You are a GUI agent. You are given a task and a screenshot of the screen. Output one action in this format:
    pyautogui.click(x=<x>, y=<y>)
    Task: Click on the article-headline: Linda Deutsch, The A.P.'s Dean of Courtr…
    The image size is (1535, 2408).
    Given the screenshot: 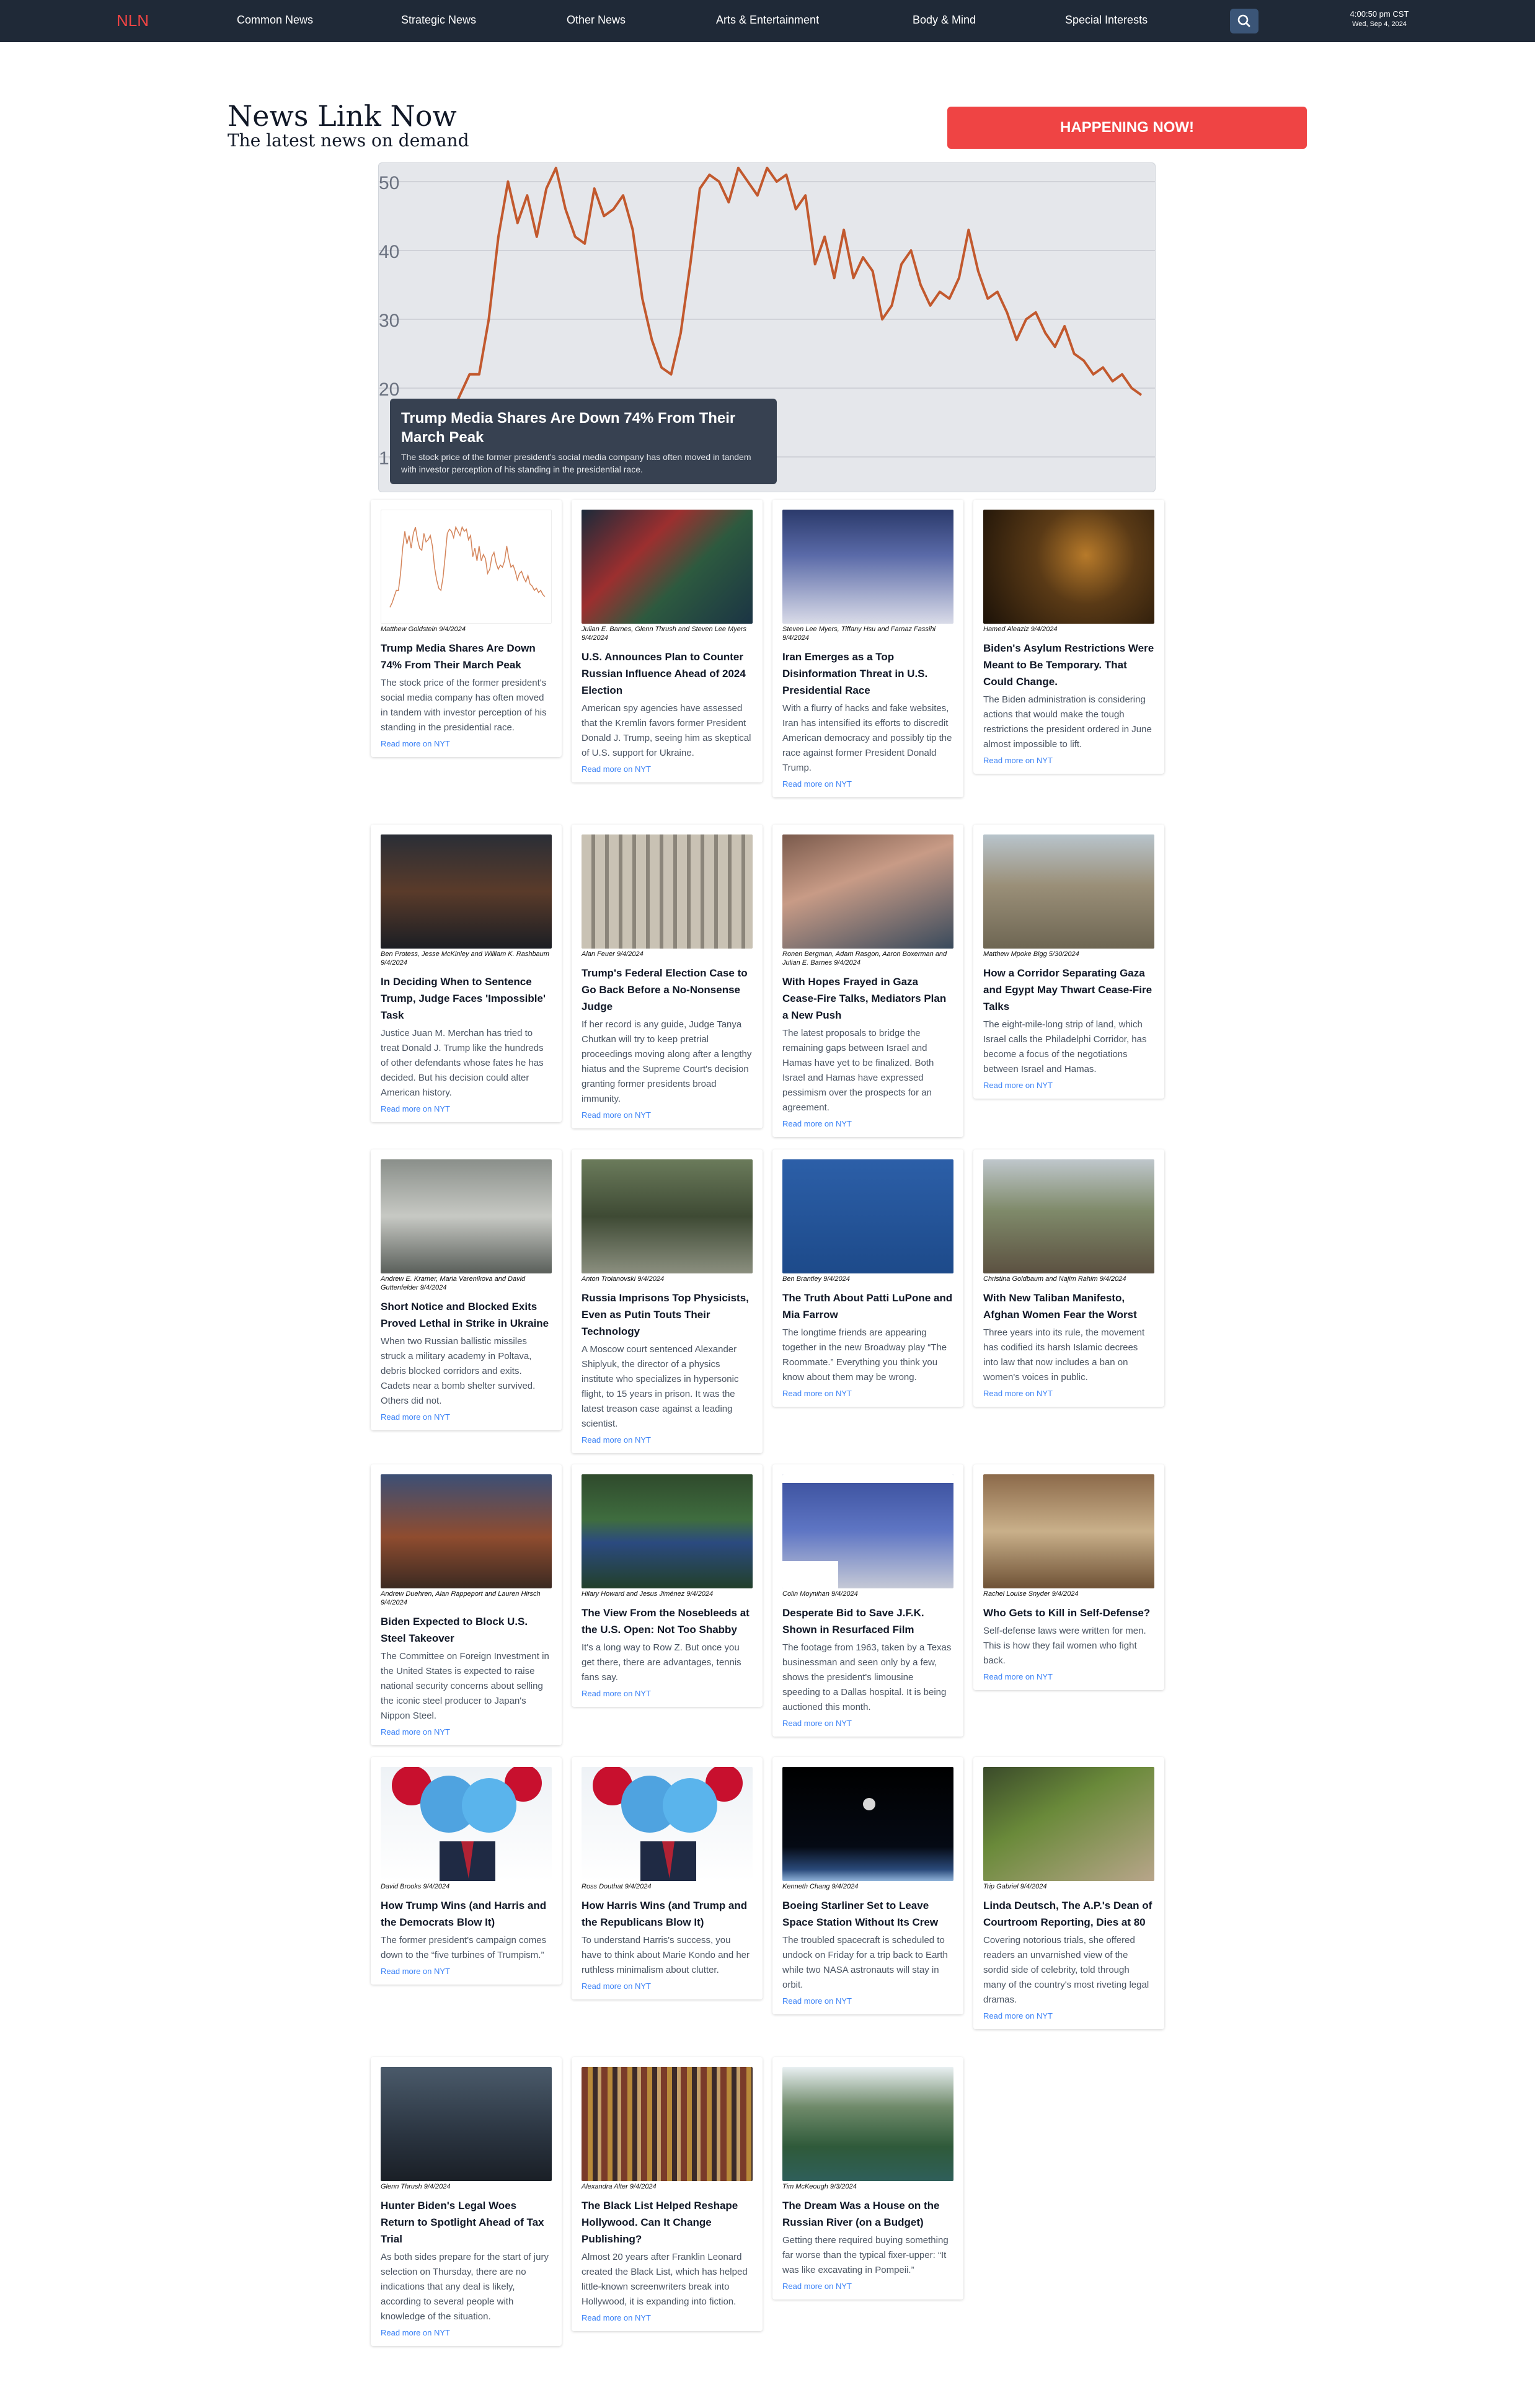 What is the action you would take?
    pyautogui.click(x=1068, y=1914)
    